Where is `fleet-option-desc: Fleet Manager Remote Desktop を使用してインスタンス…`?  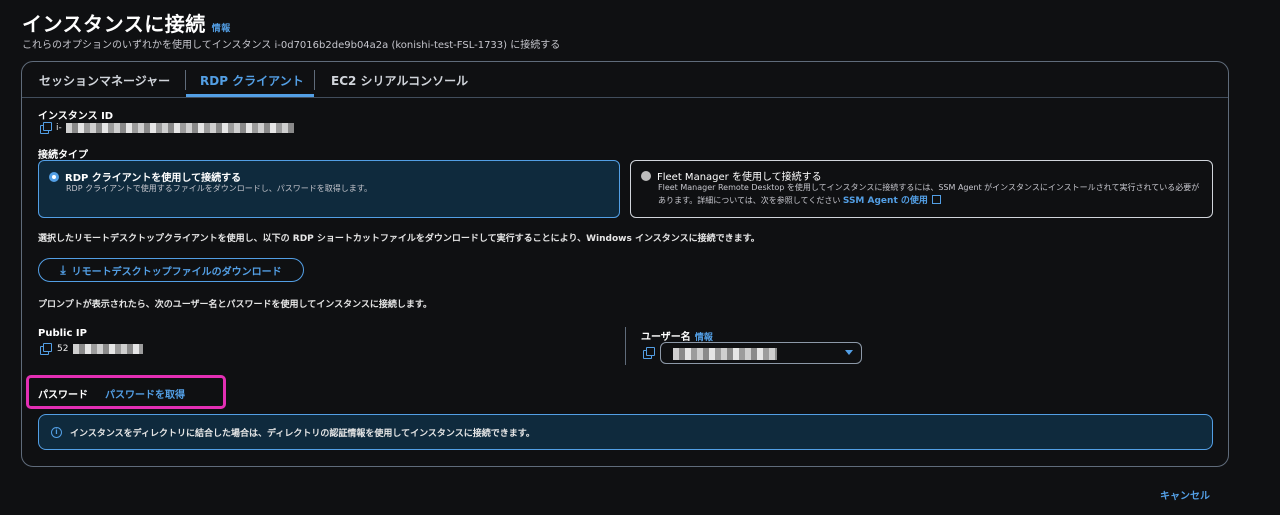 fleet-option-desc: Fleet Manager Remote Desktop を使用してインスタンス… is located at coordinates (930, 194).